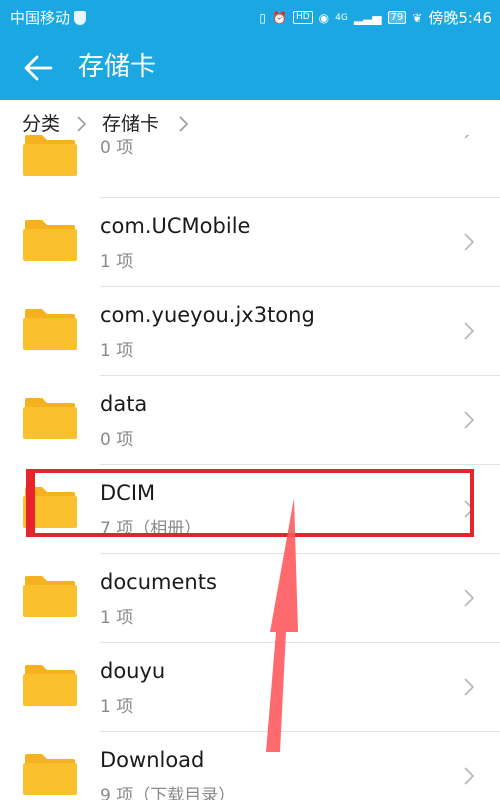  What do you see at coordinates (130, 124) in the screenshot?
I see `breadcrumb-item-storage: 存储卡` at bounding box center [130, 124].